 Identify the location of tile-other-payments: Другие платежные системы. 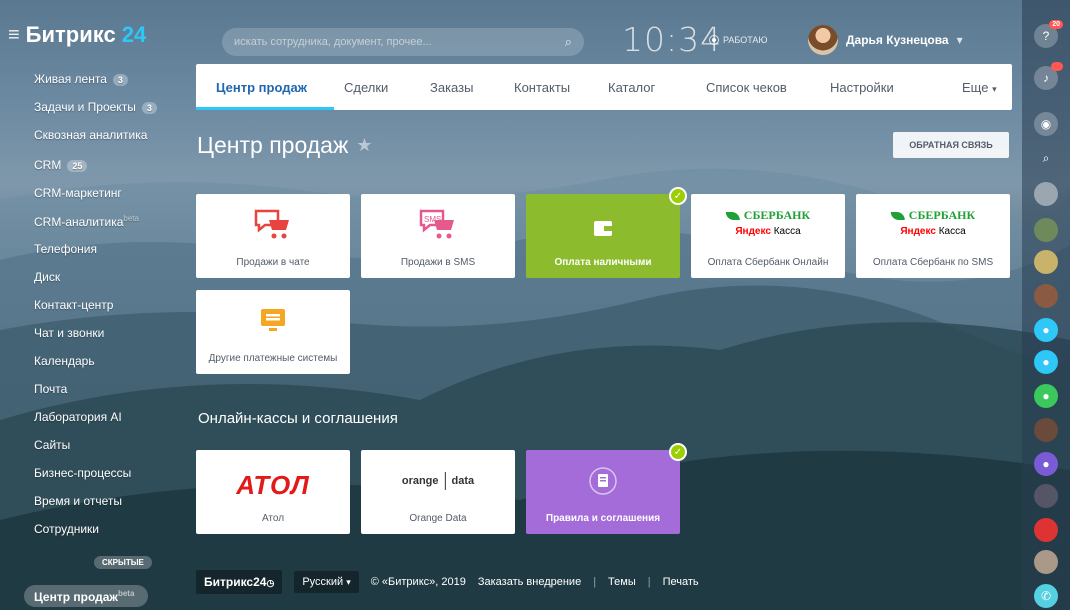
(273, 332).